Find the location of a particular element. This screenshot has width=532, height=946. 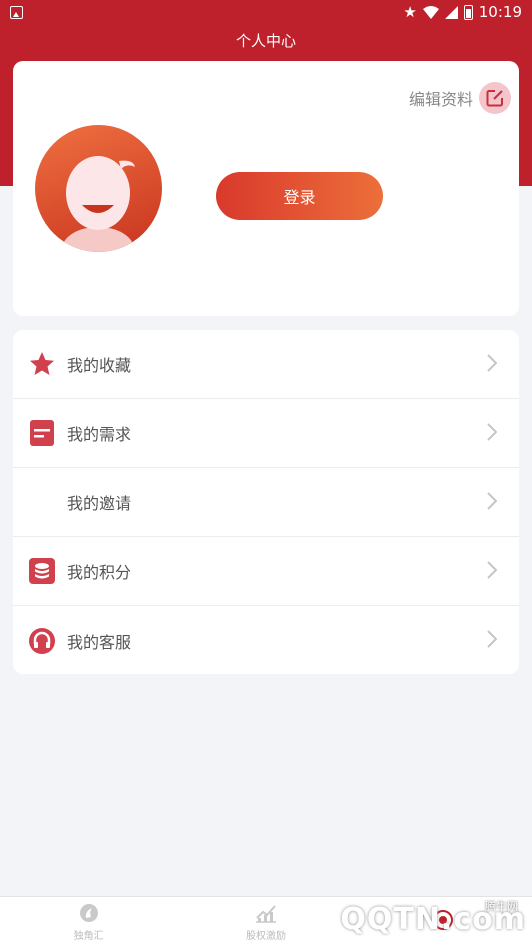

edit-profile-button: 编辑资料 is located at coordinates (460, 98).